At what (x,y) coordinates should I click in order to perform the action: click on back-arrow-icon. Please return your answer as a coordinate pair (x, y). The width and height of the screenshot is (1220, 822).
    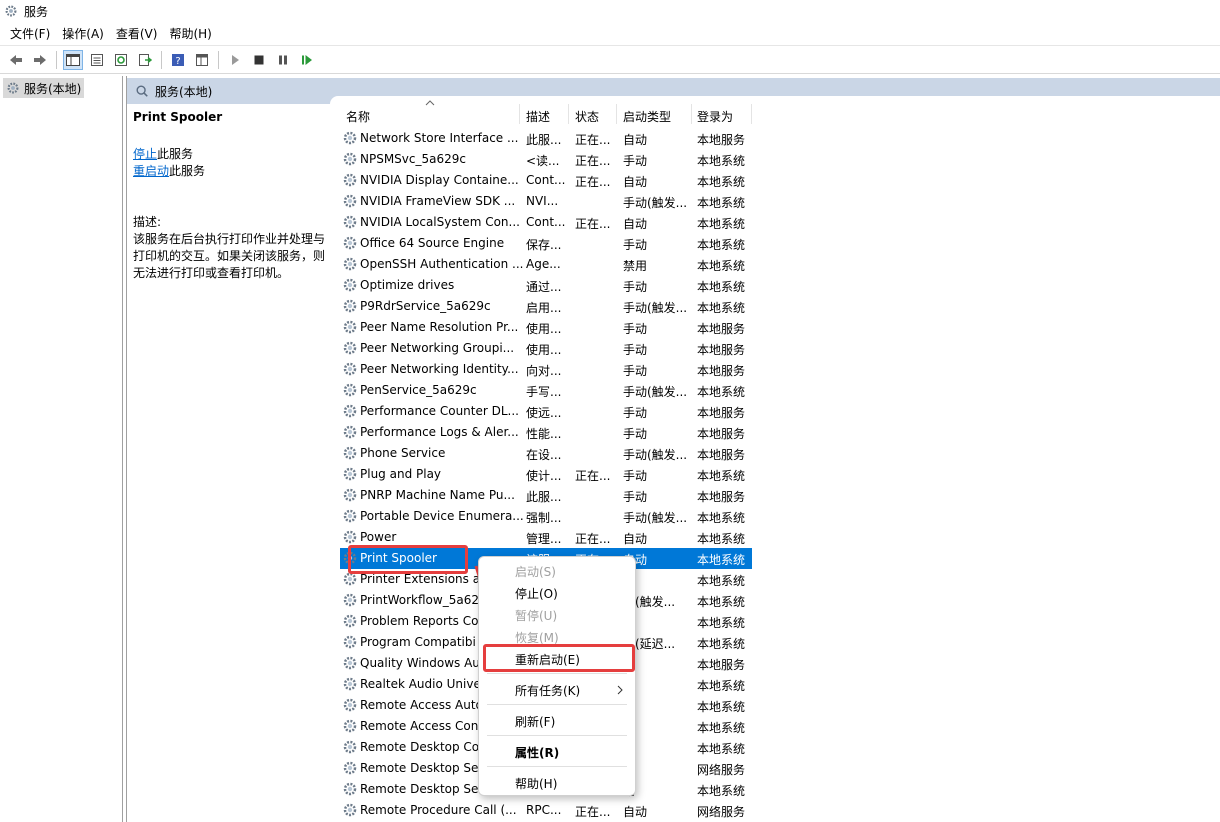
    Looking at the image, I should click on (16, 60).